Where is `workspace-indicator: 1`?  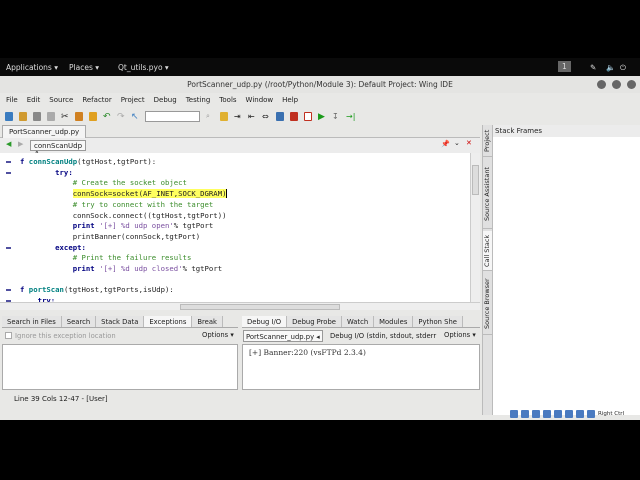 workspace-indicator: 1 is located at coordinates (564, 66).